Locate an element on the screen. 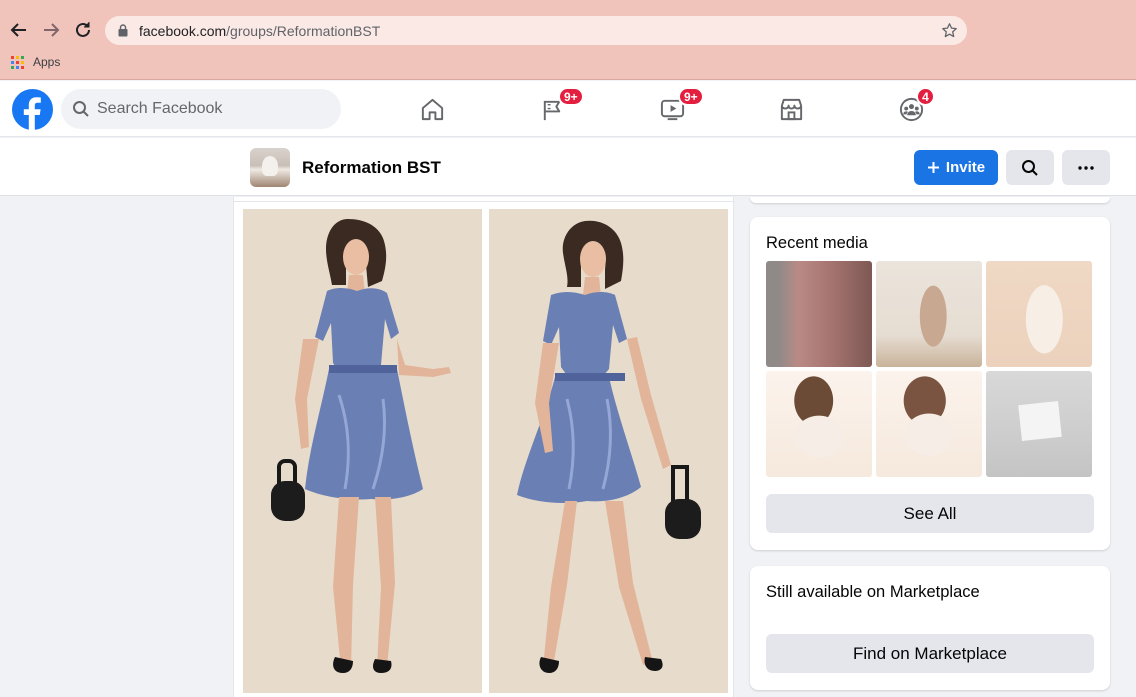 The width and height of the screenshot is (1136, 697). facebook-header: 9+ 9+ 4 is located at coordinates (568, 109).